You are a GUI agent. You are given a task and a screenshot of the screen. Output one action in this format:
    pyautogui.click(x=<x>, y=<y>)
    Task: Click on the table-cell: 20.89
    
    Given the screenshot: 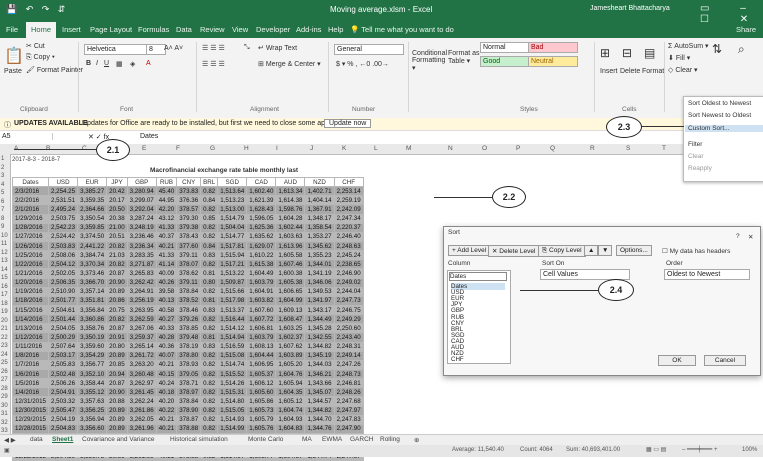 What is the action you would take?
    pyautogui.click(x=117, y=291)
    